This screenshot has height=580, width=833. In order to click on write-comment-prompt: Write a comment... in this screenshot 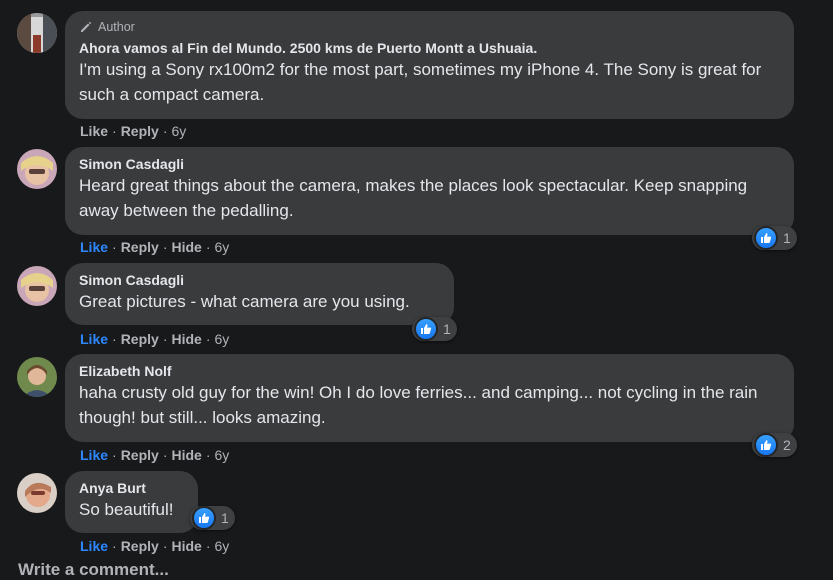, I will do `click(93, 570)`.